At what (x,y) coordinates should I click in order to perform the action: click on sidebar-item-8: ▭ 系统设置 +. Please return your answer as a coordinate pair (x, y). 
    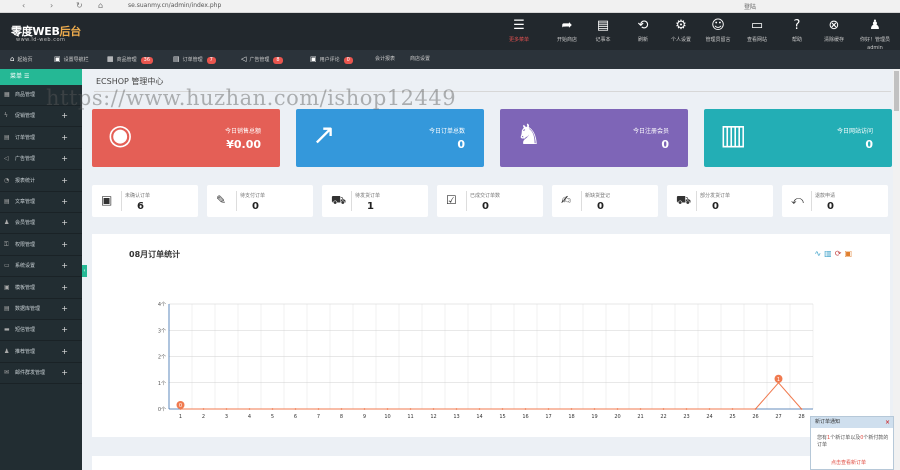
    Looking at the image, I should click on (41, 267).